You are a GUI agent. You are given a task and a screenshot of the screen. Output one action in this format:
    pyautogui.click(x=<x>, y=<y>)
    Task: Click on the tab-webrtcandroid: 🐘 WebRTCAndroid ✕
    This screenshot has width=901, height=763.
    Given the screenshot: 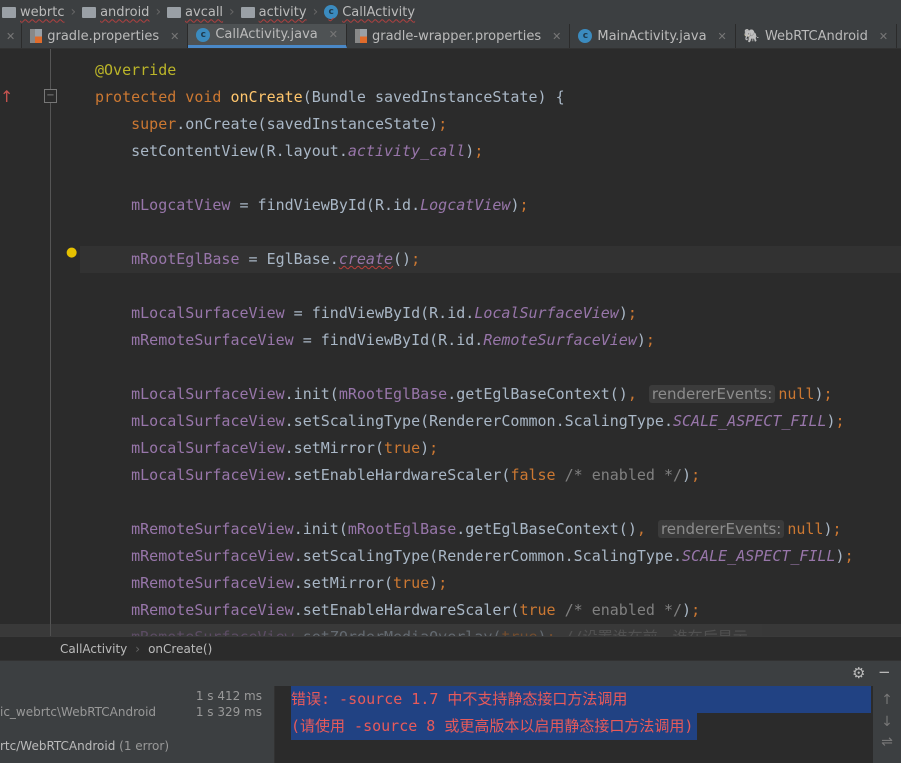 What is the action you would take?
    pyautogui.click(x=817, y=36)
    